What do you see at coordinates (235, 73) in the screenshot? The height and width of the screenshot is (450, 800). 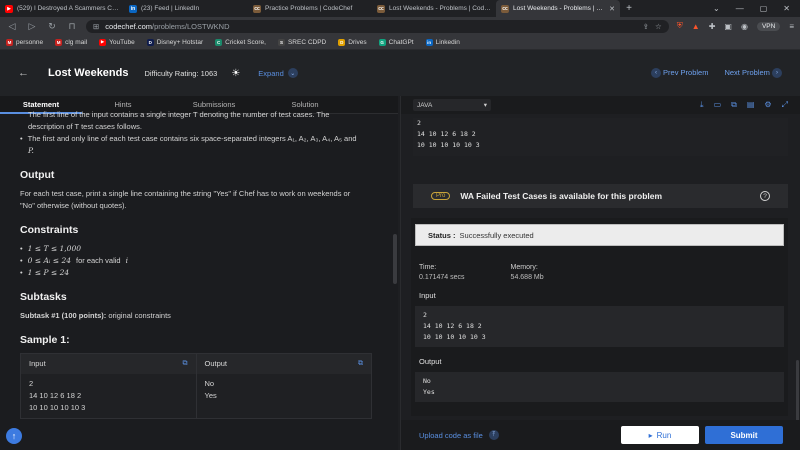 I see `theme-toggle-sun-icon: ☀` at bounding box center [235, 73].